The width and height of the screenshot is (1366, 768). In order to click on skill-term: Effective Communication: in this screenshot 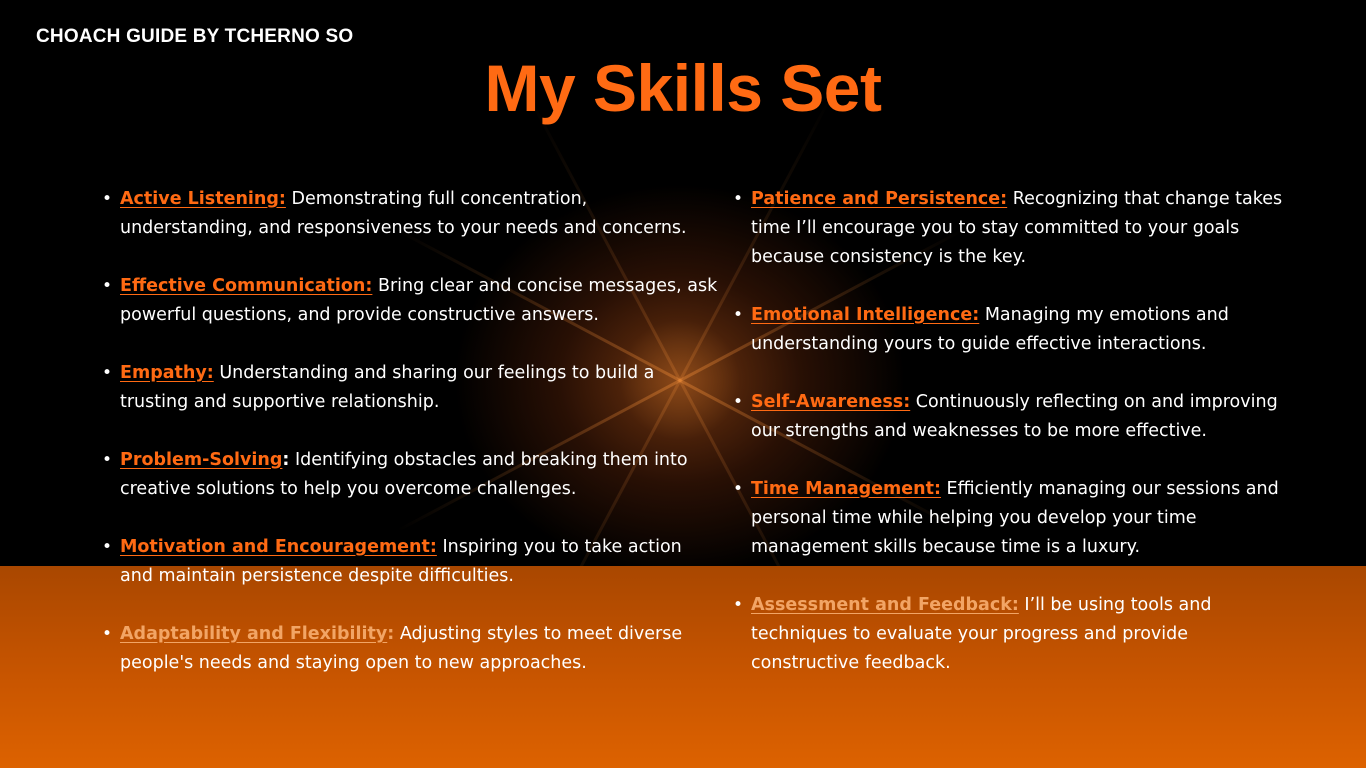, I will do `click(246, 286)`.